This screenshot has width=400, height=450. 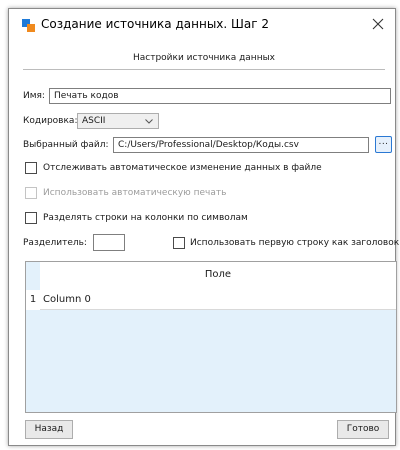 What do you see at coordinates (118, 121) in the screenshot?
I see `encoding-select: ASCII` at bounding box center [118, 121].